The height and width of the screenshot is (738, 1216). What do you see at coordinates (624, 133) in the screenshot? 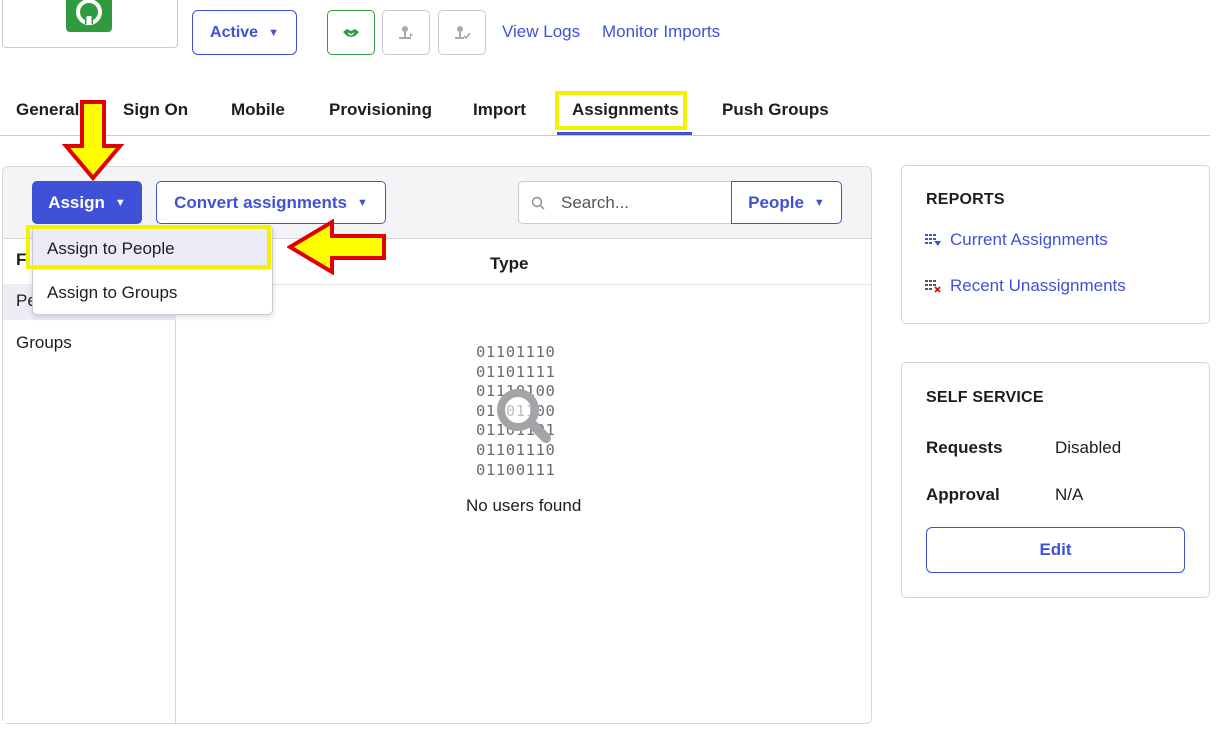
I see `active-tab-indicator` at bounding box center [624, 133].